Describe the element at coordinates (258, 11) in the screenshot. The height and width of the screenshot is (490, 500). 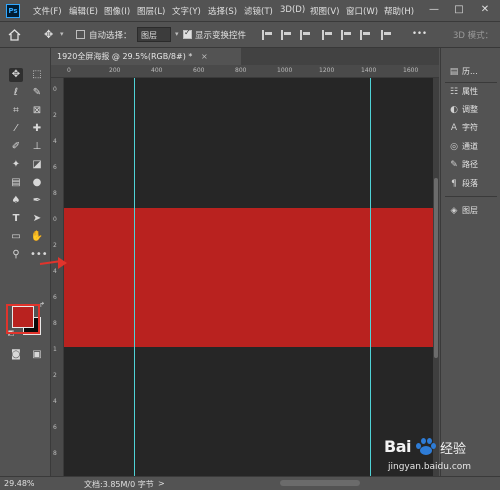
I see `menu-filter: 滤镜(T)` at that location.